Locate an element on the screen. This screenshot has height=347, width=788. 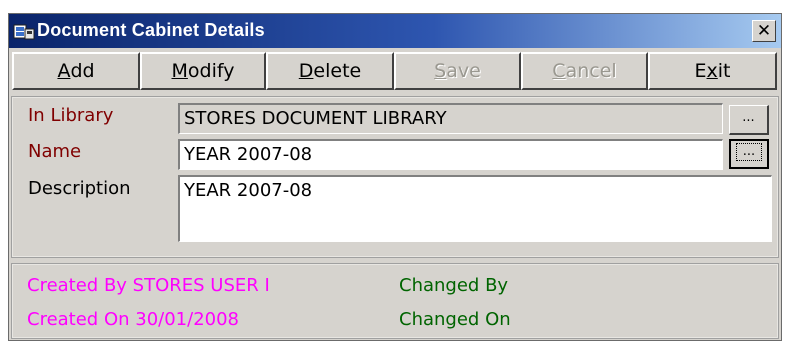
library-field: STORES DOCUMENT LIBRARY is located at coordinates (450, 118).